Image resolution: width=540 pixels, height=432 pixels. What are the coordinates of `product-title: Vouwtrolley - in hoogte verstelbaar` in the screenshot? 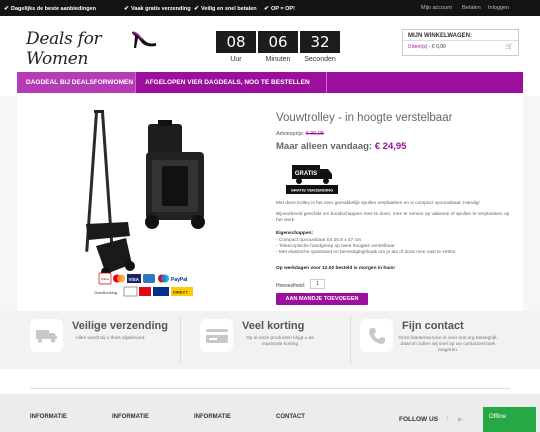 It's located at (364, 118).